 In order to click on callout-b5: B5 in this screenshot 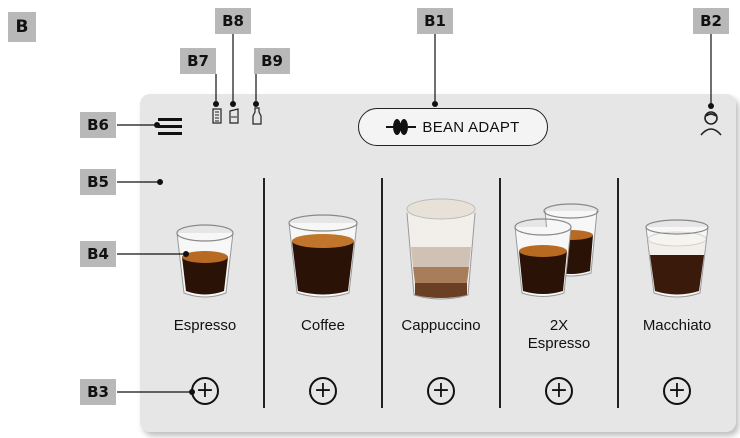, I will do `click(98, 182)`.